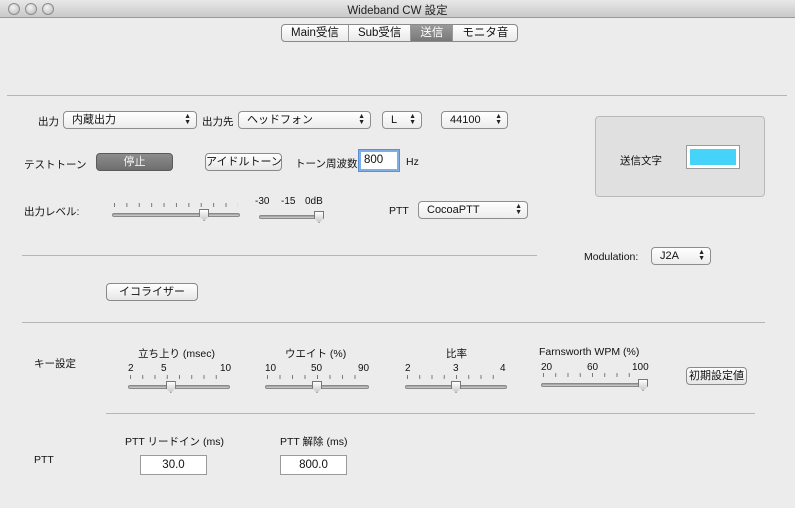 The height and width of the screenshot is (508, 795). I want to click on output-dest-label: 出力先, so click(218, 122).